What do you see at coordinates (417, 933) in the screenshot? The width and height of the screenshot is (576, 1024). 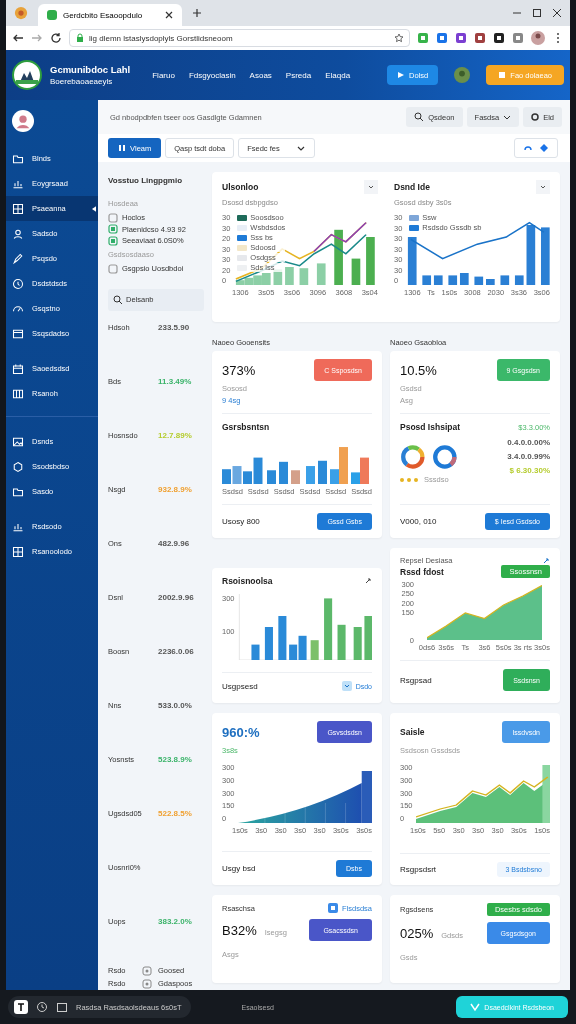 I see `stat-value: 025%` at bounding box center [417, 933].